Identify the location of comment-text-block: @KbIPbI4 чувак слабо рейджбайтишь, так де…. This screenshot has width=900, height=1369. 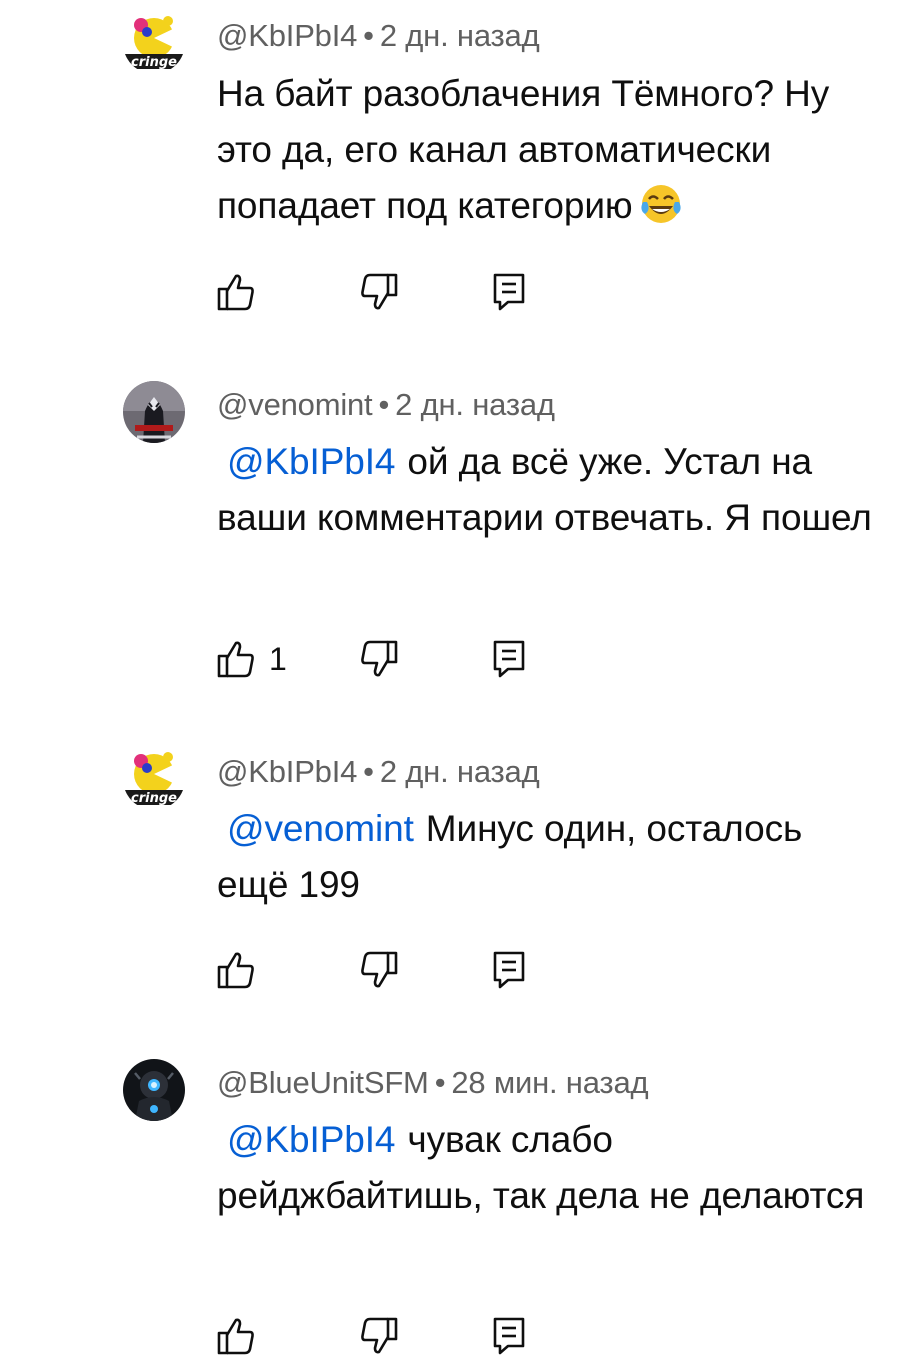
(549, 1168).